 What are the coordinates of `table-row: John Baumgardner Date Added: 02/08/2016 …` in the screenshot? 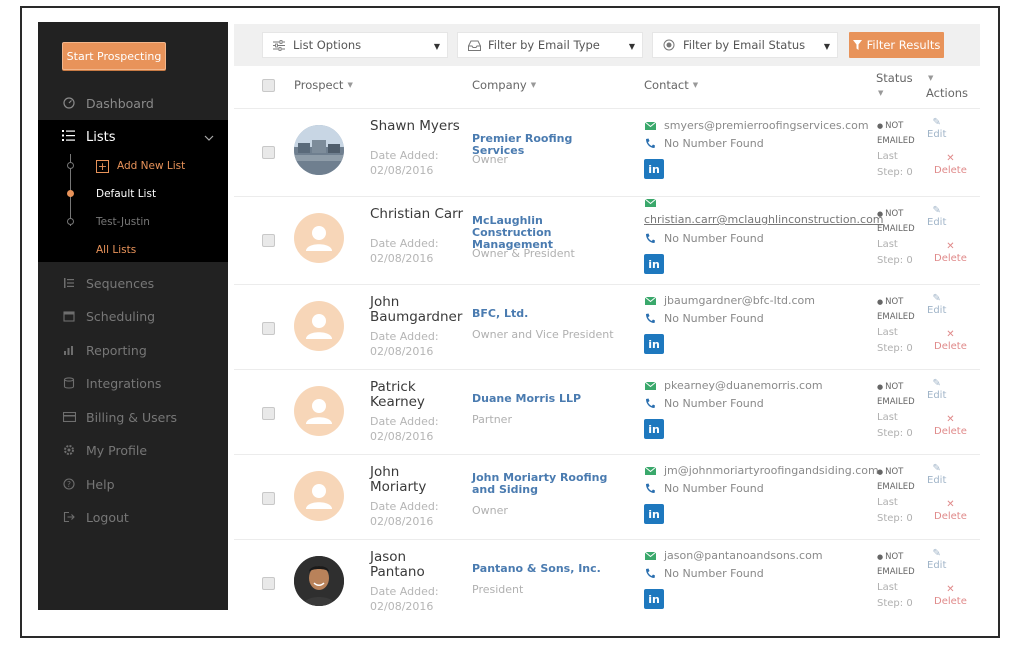 It's located at (607, 326).